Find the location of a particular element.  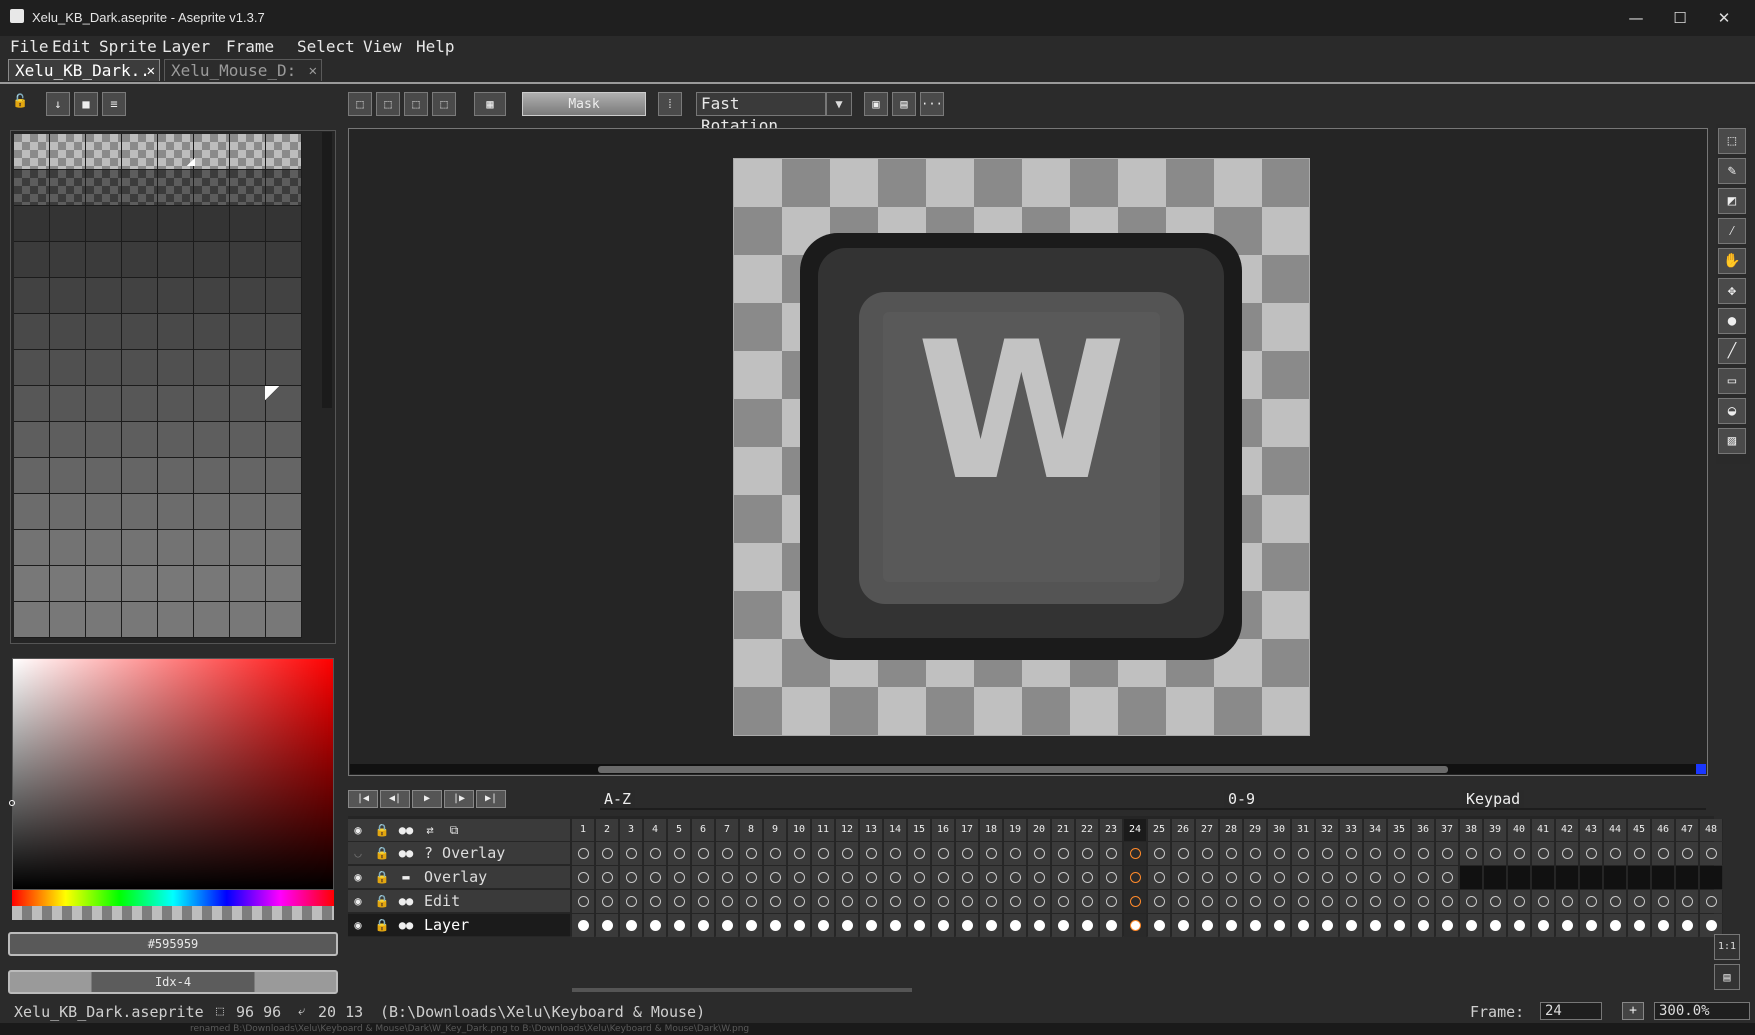

frame-number: 24 is located at coordinates (1135, 830).